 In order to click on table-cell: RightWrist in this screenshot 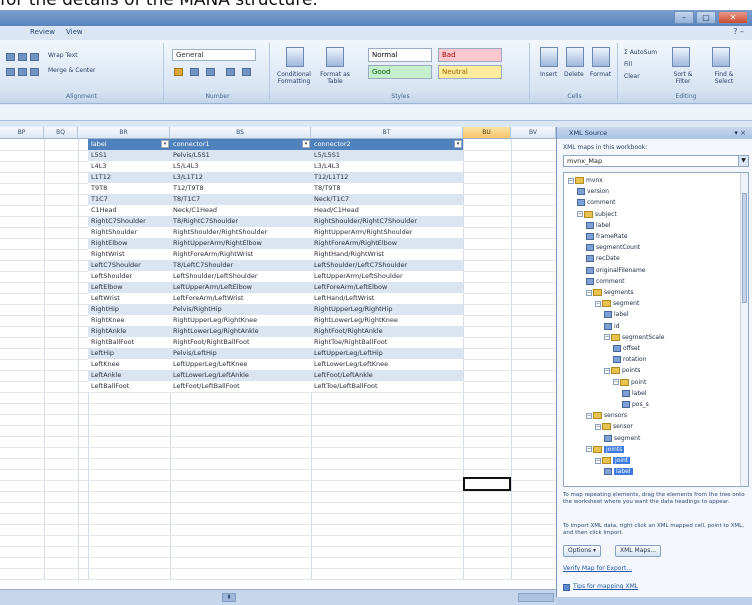, I will do `click(129, 254)`.